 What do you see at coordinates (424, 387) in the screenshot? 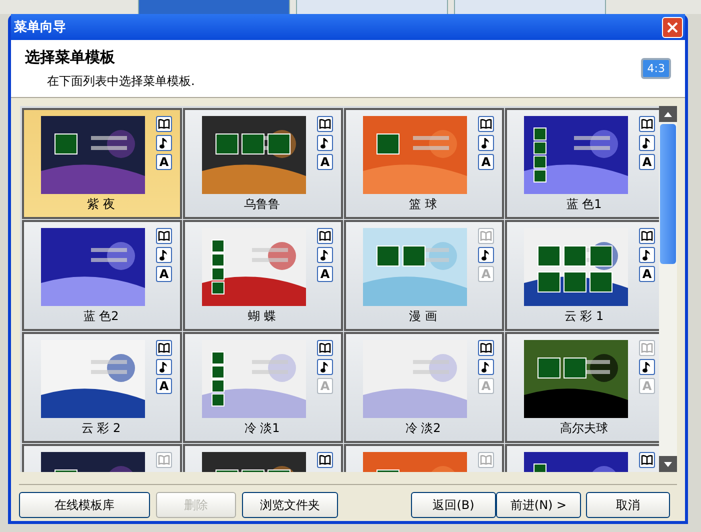
I see `template-tile: A 冷 淡2` at bounding box center [424, 387].